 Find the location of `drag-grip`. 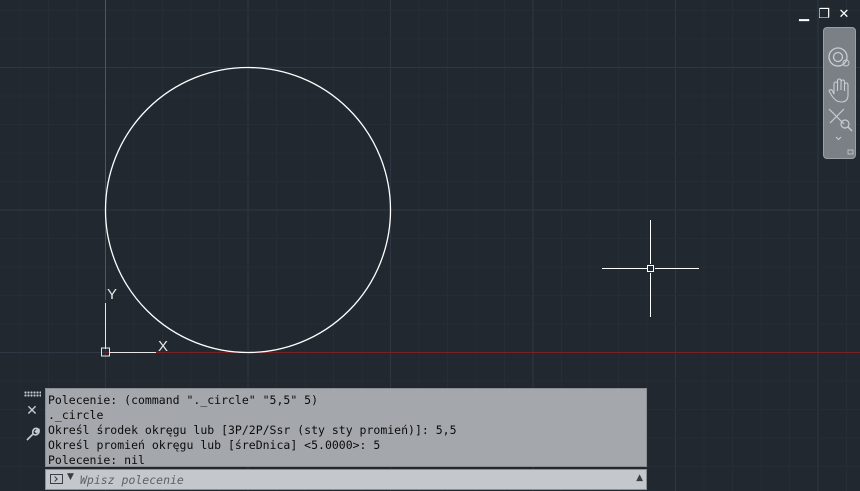

drag-grip is located at coordinates (32, 394).